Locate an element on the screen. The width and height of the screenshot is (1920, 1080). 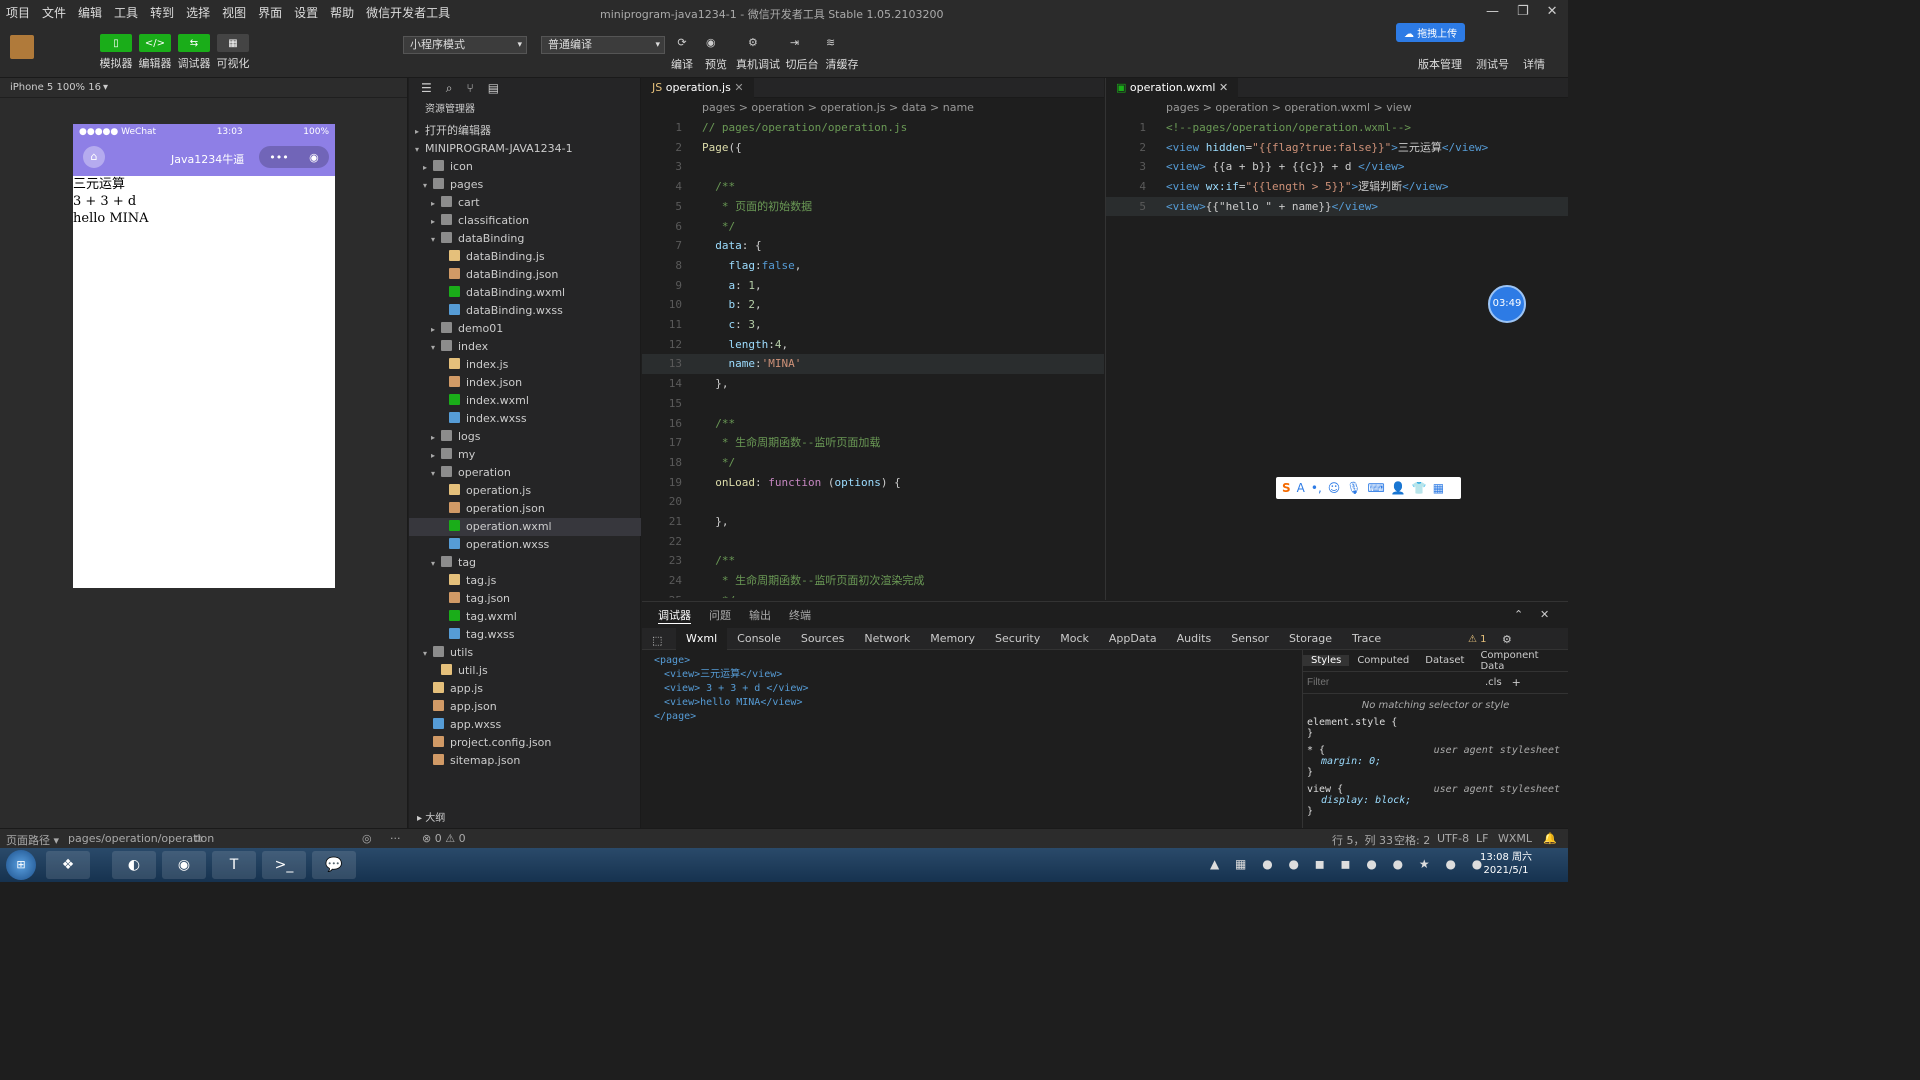
extension-icon: ▤ is located at coordinates (493, 88).